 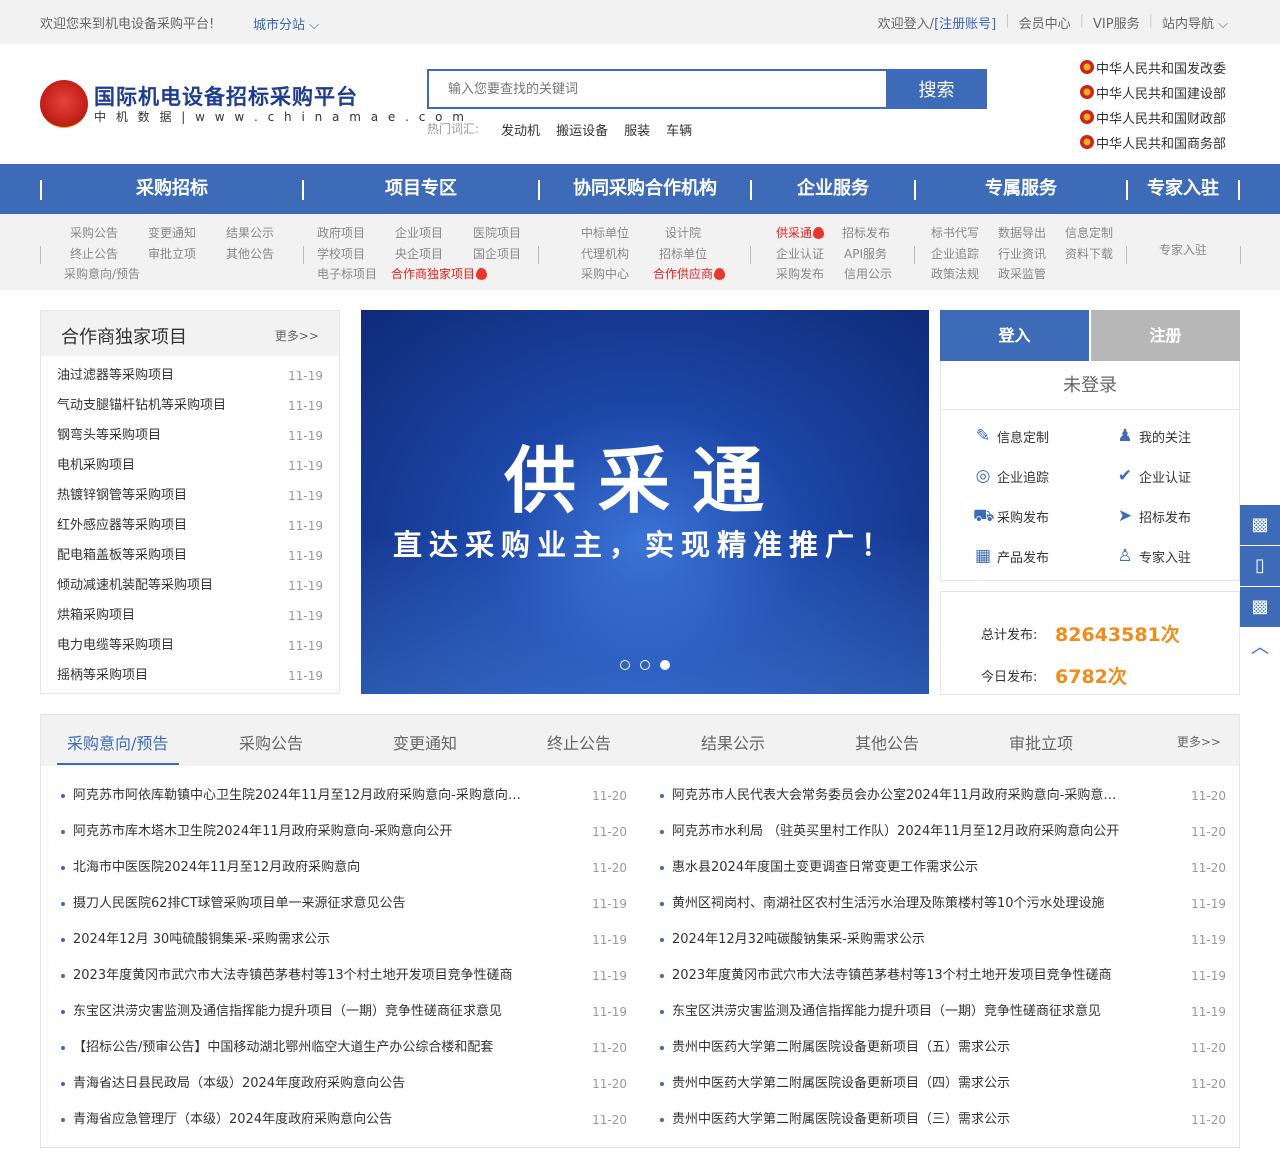 What do you see at coordinates (800, 273) in the screenshot?
I see `subnav-link: 采购发布` at bounding box center [800, 273].